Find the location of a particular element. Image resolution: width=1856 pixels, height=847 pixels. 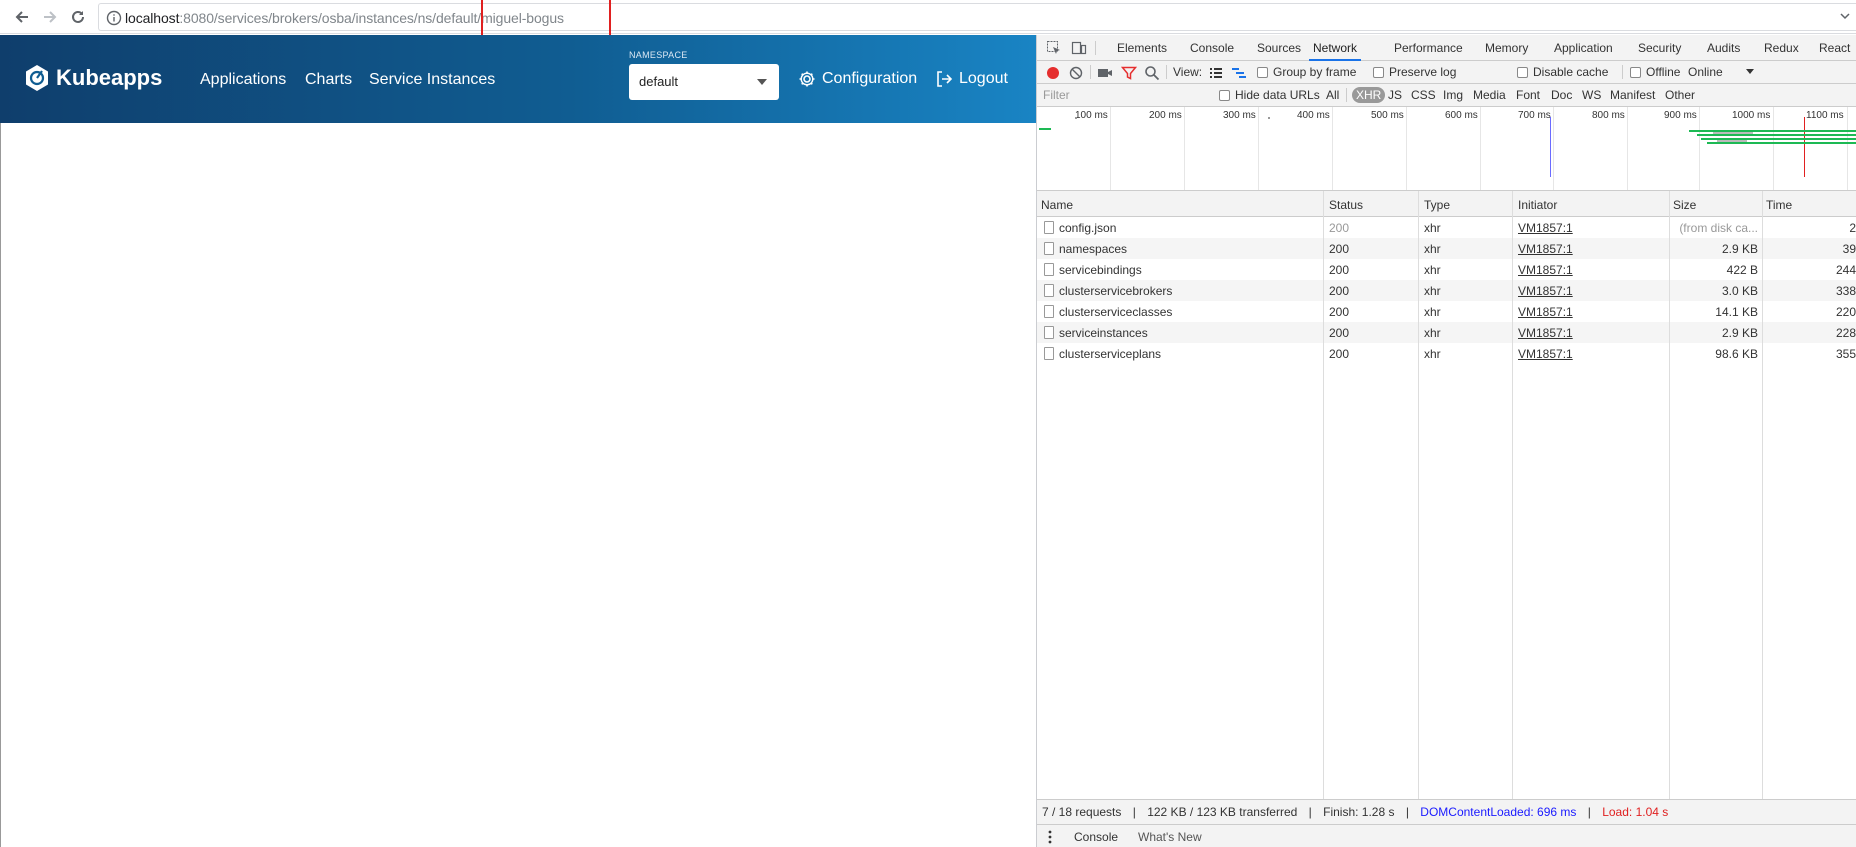

forward-button is located at coordinates (50, 17).